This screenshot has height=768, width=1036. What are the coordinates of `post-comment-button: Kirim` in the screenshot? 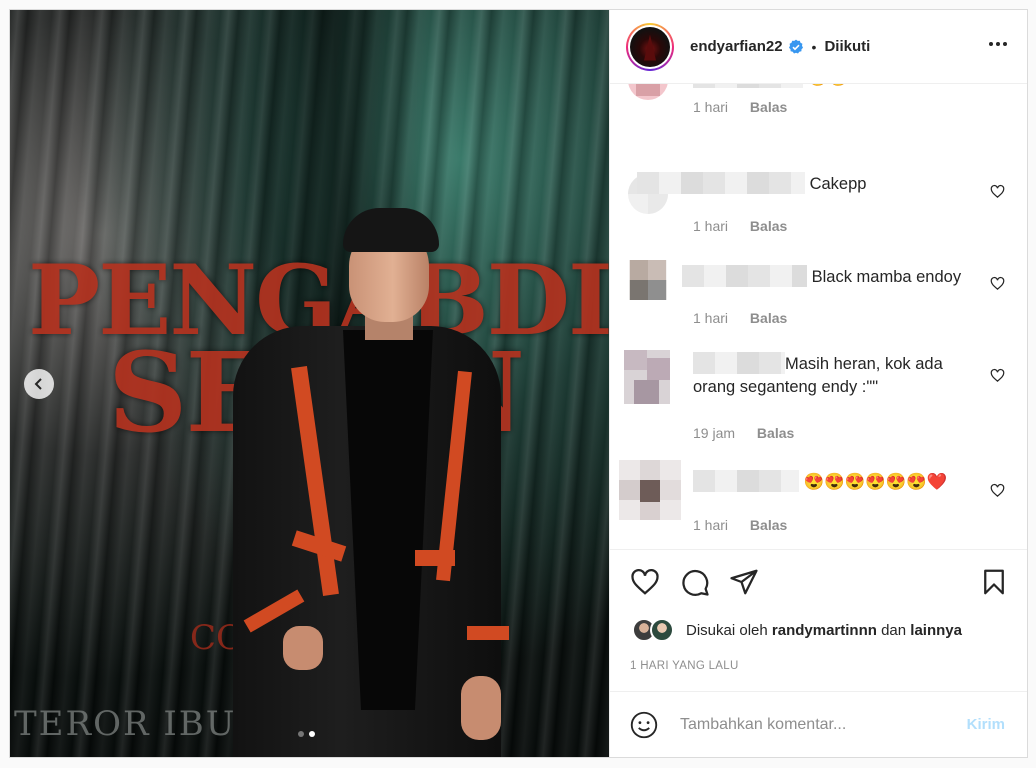 It's located at (986, 724).